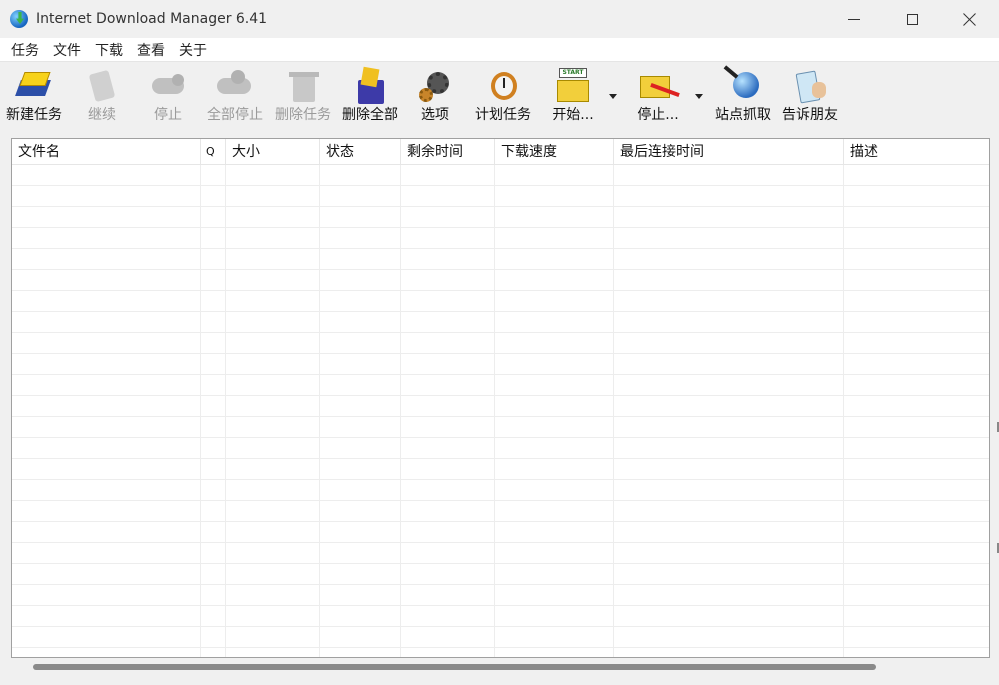 The width and height of the screenshot is (999, 685). Describe the element at coordinates (102, 86) in the screenshot. I see `resume-icon` at that location.